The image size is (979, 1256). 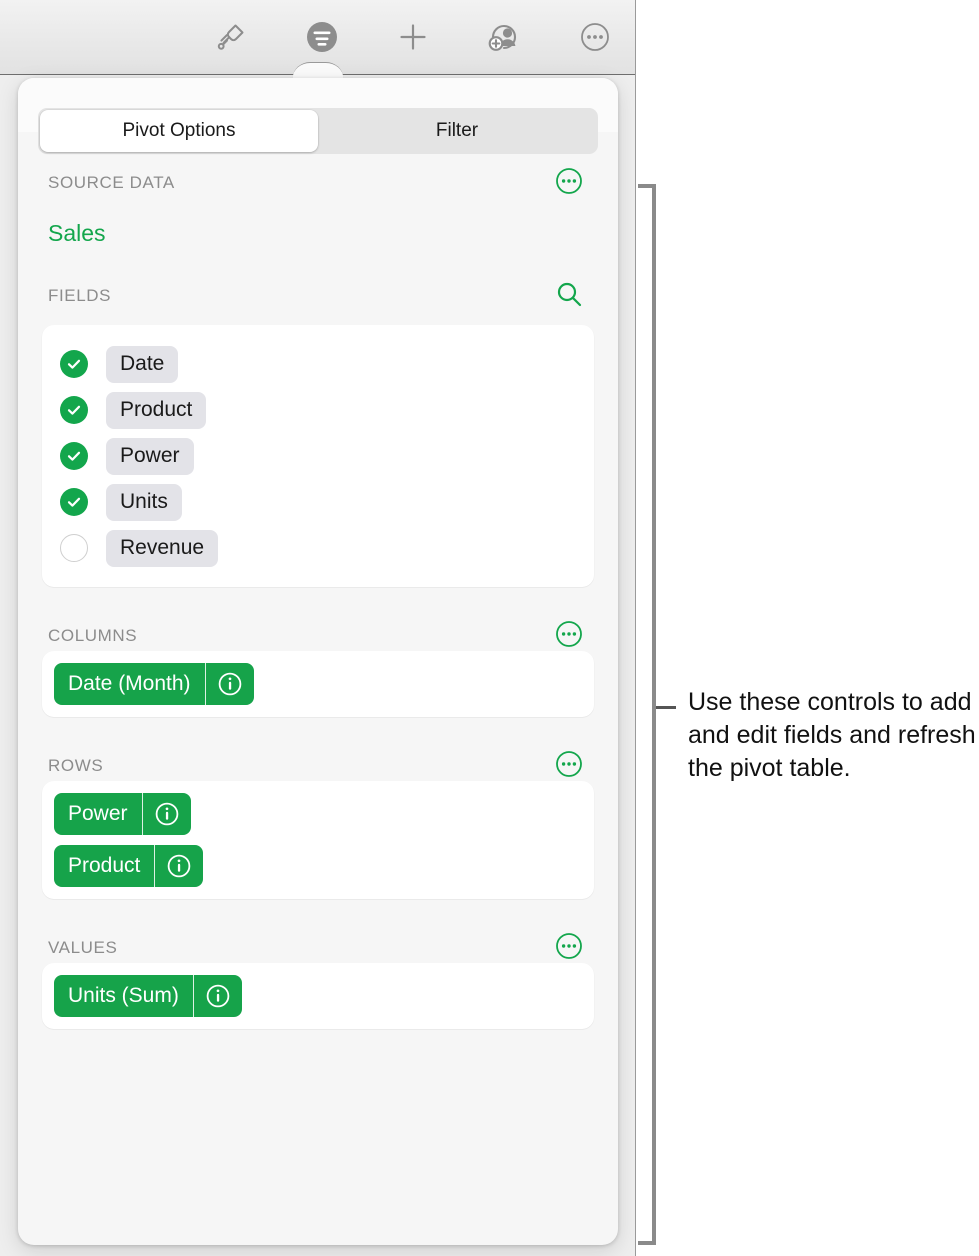 I want to click on source-data-section-header: SOURCE DATA, so click(x=318, y=183).